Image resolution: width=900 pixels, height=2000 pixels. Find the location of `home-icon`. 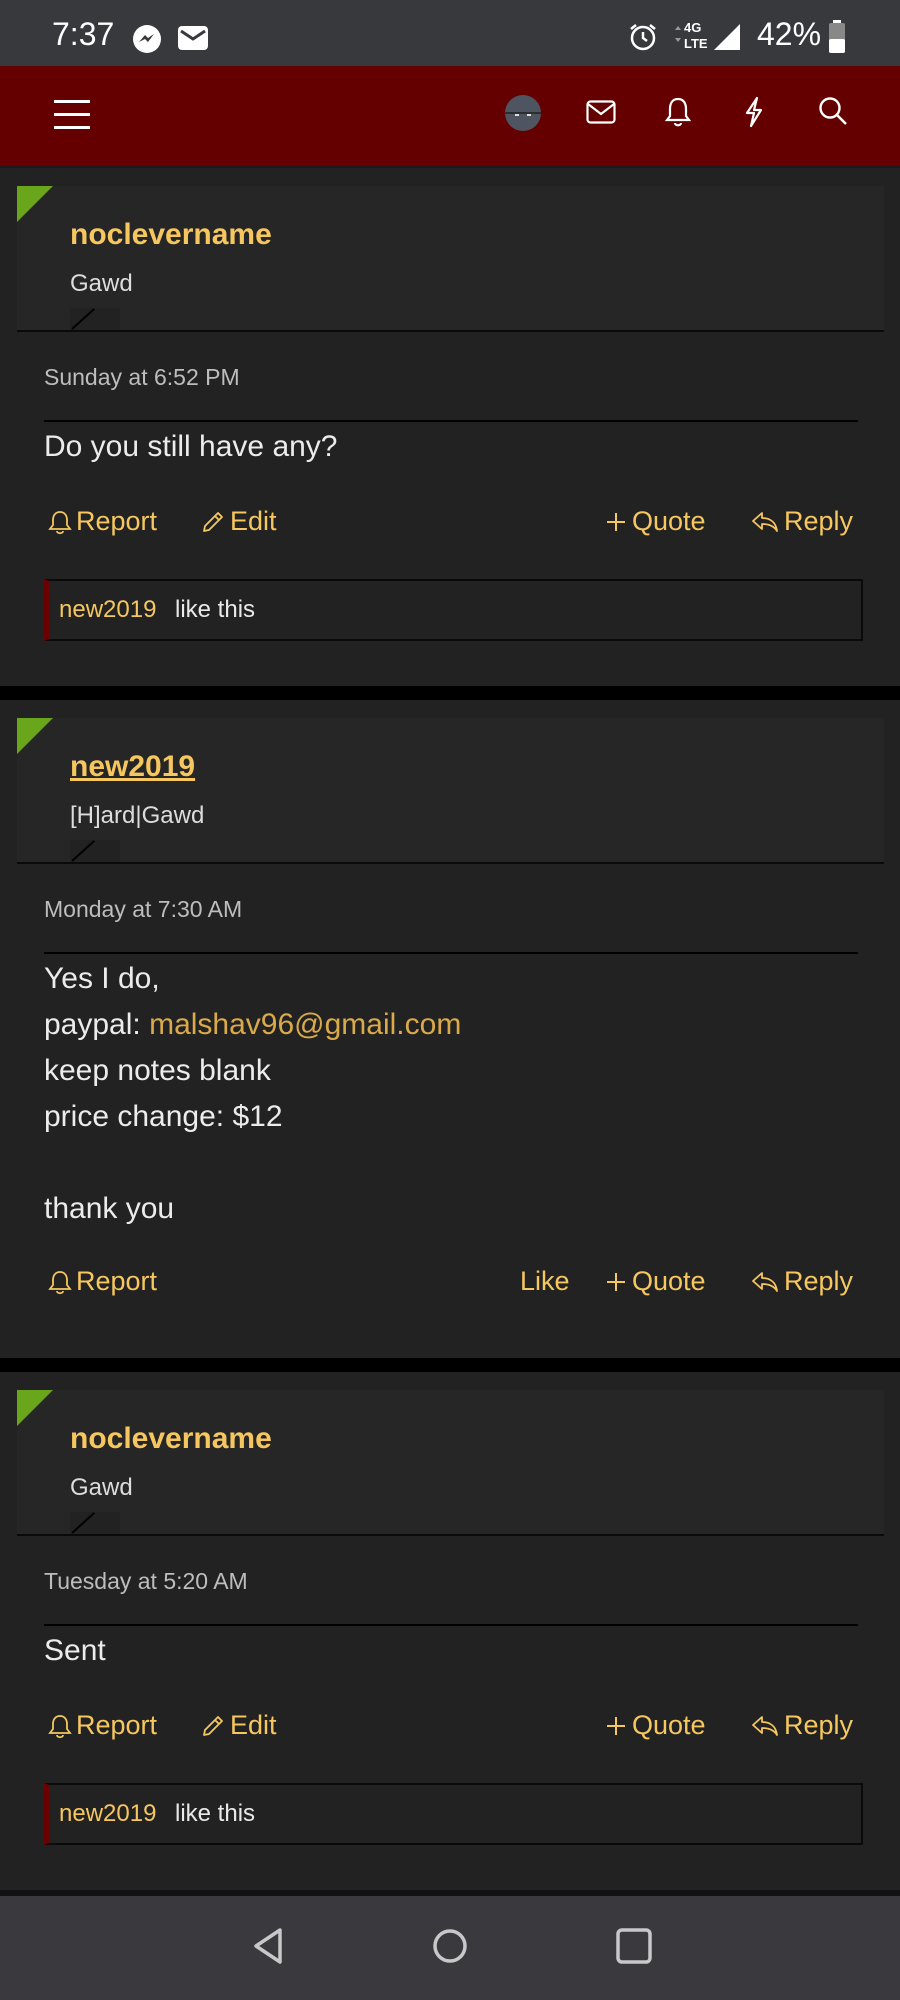

home-icon is located at coordinates (450, 1946).